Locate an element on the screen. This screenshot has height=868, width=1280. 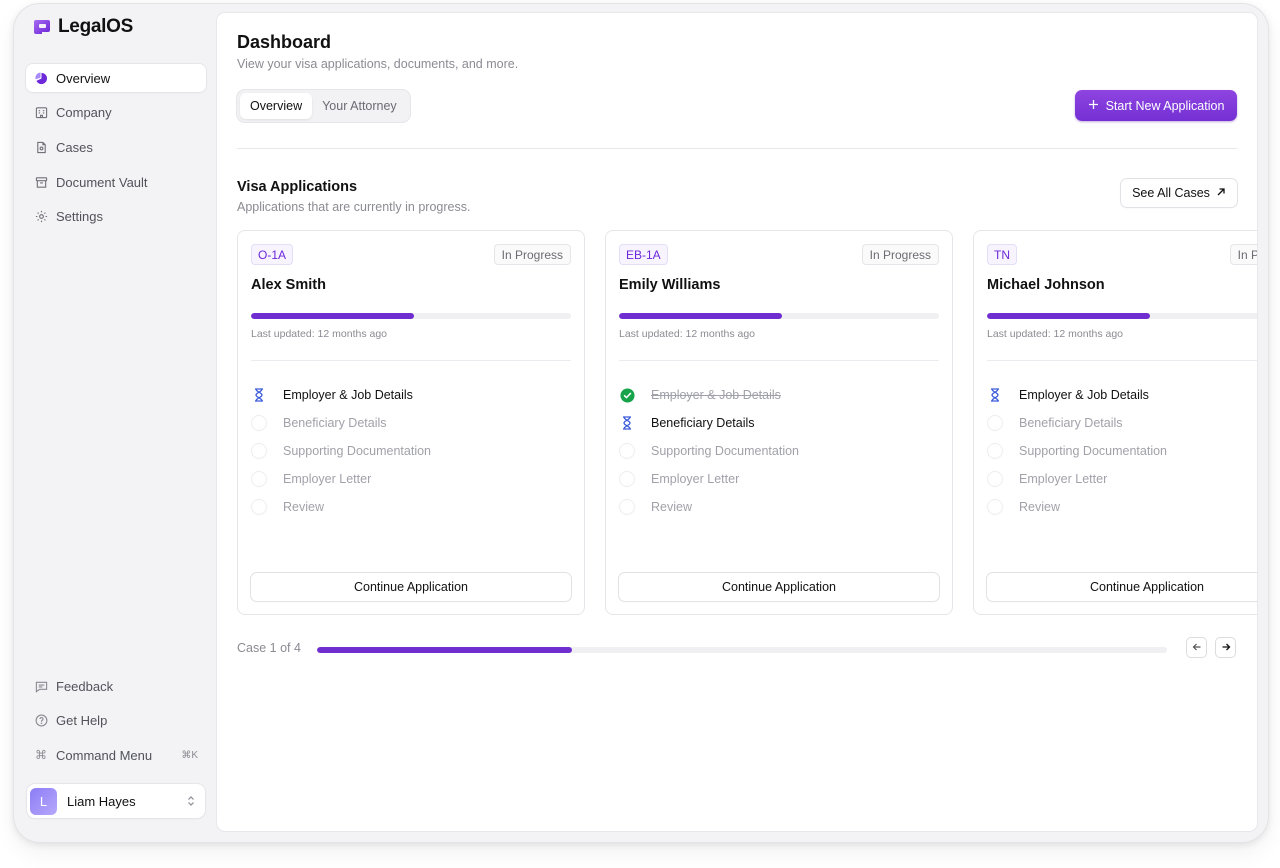
sidebar-item-command-menu: ⌘ Command Menu ⌘K is located at coordinates (116, 755).